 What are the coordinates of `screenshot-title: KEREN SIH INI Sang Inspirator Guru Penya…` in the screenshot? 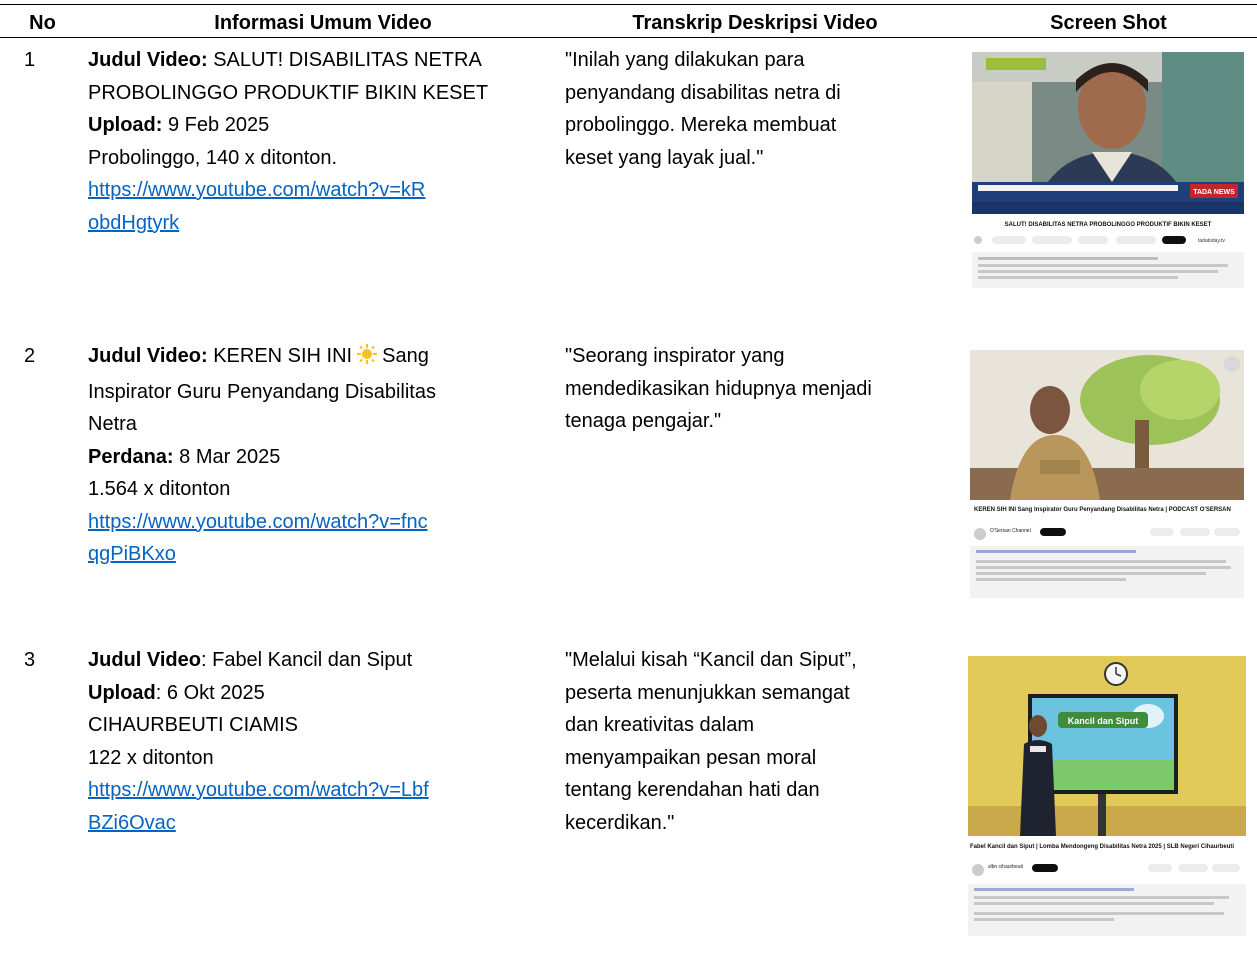 It's located at (1102, 510).